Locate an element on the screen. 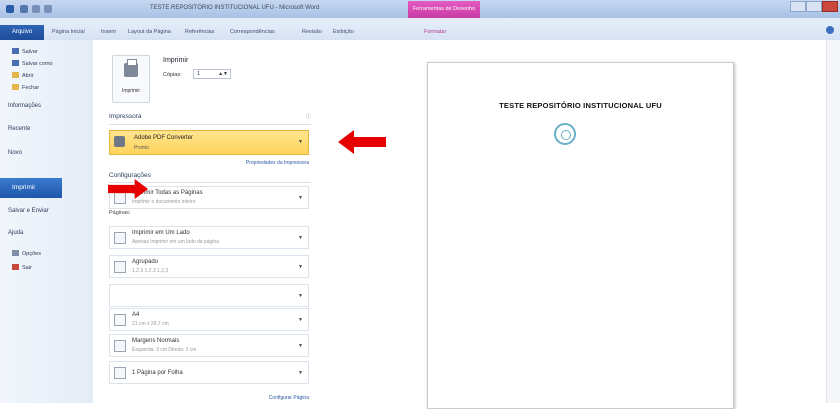 This screenshot has height=409, width=840. nav-save-as: Salvar como is located at coordinates (32, 63).